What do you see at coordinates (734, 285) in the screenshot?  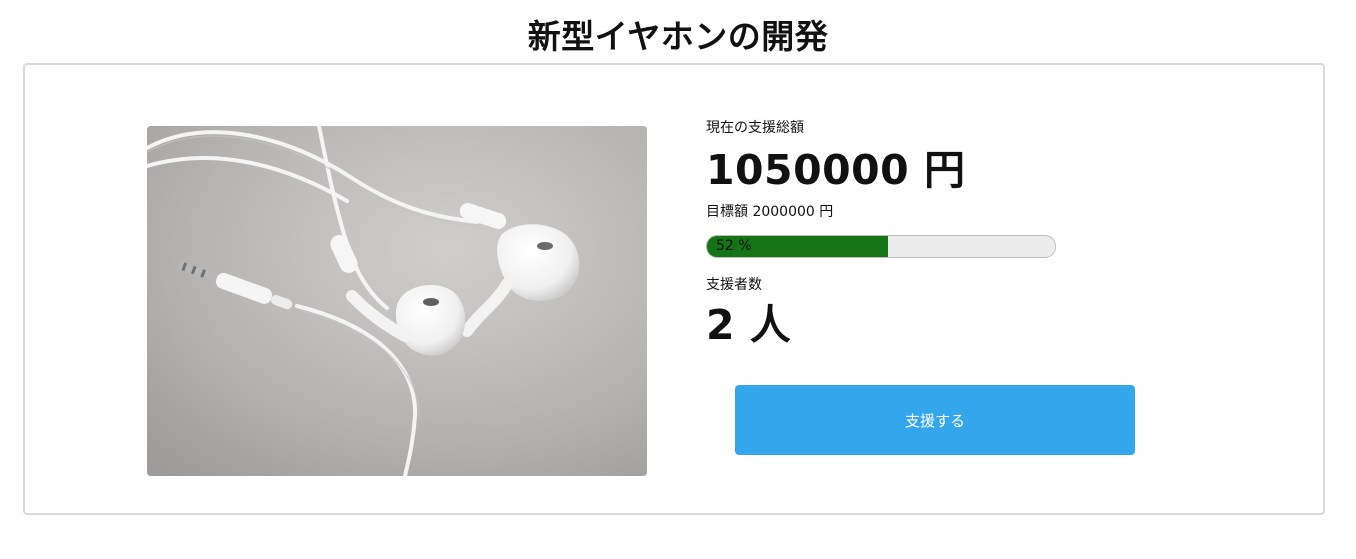 I see `supporters-label: 支援者数` at bounding box center [734, 285].